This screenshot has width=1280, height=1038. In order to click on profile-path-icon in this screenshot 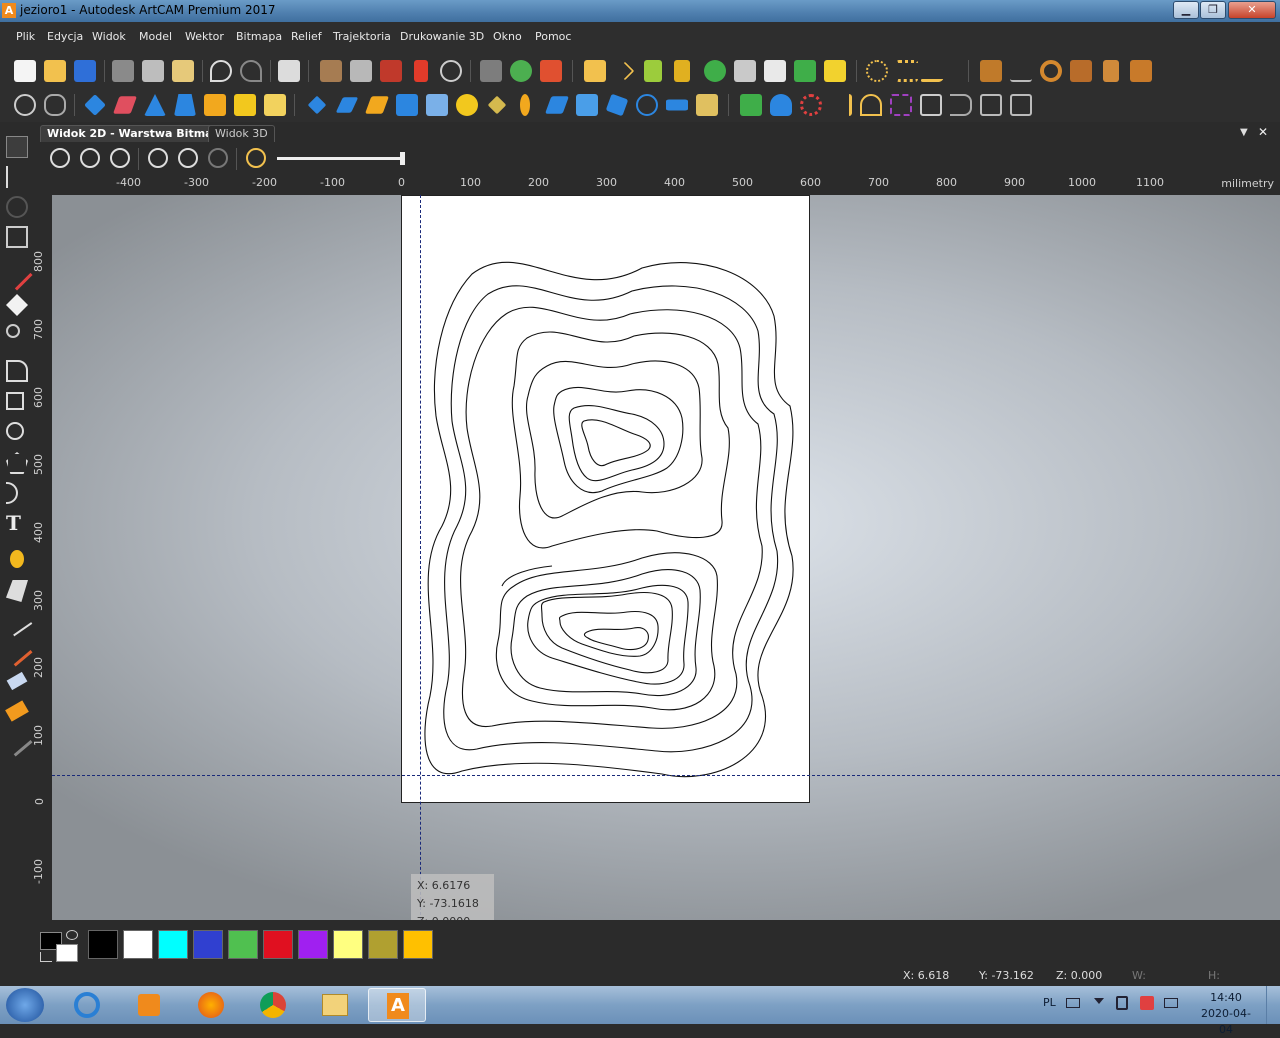, I will do `click(1021, 71)`.